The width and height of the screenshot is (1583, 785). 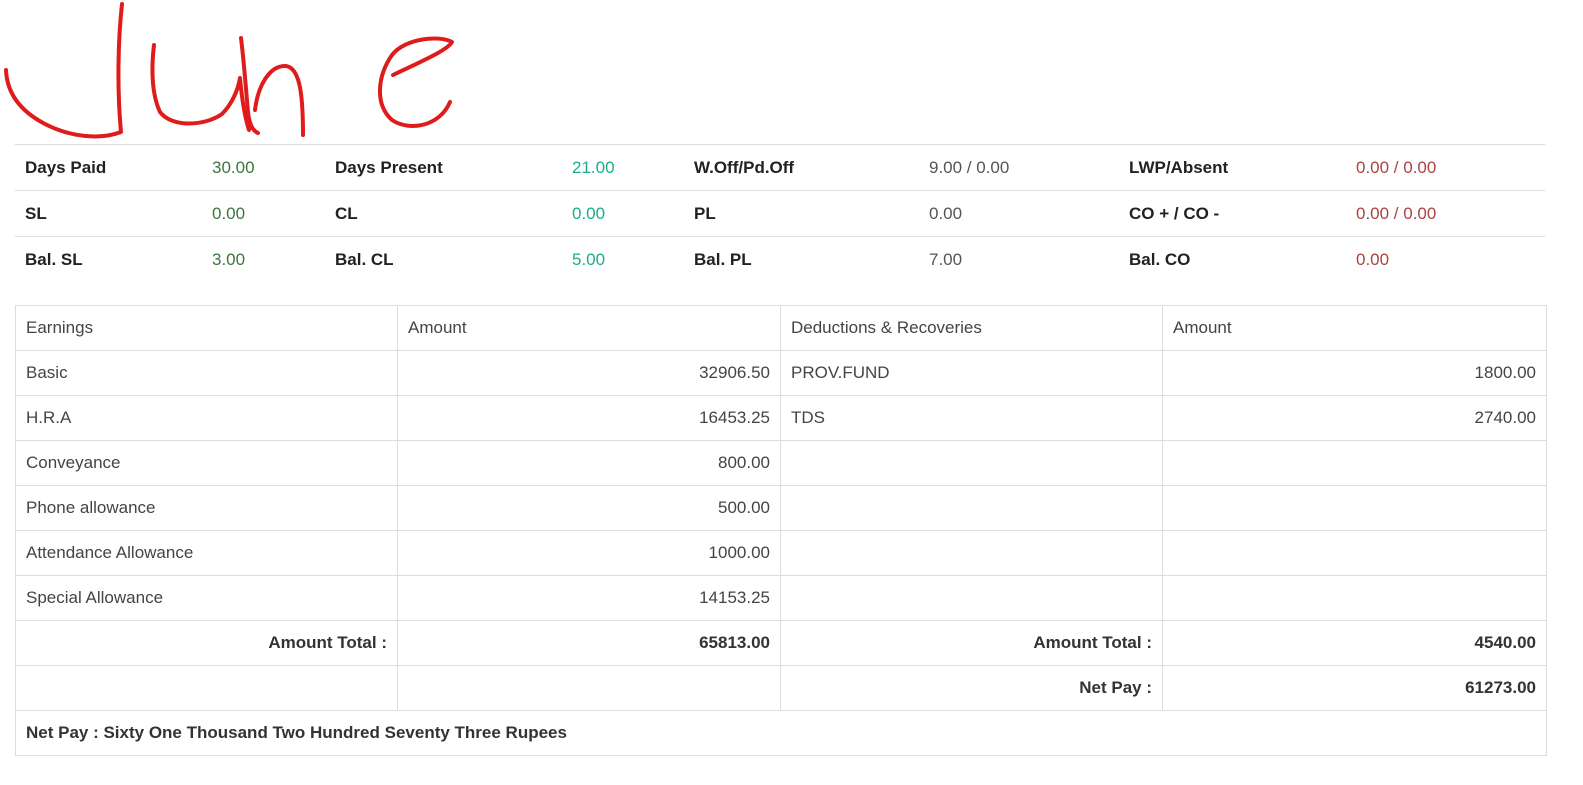 I want to click on deductions-total-value: 4540.00, so click(x=1354, y=643).